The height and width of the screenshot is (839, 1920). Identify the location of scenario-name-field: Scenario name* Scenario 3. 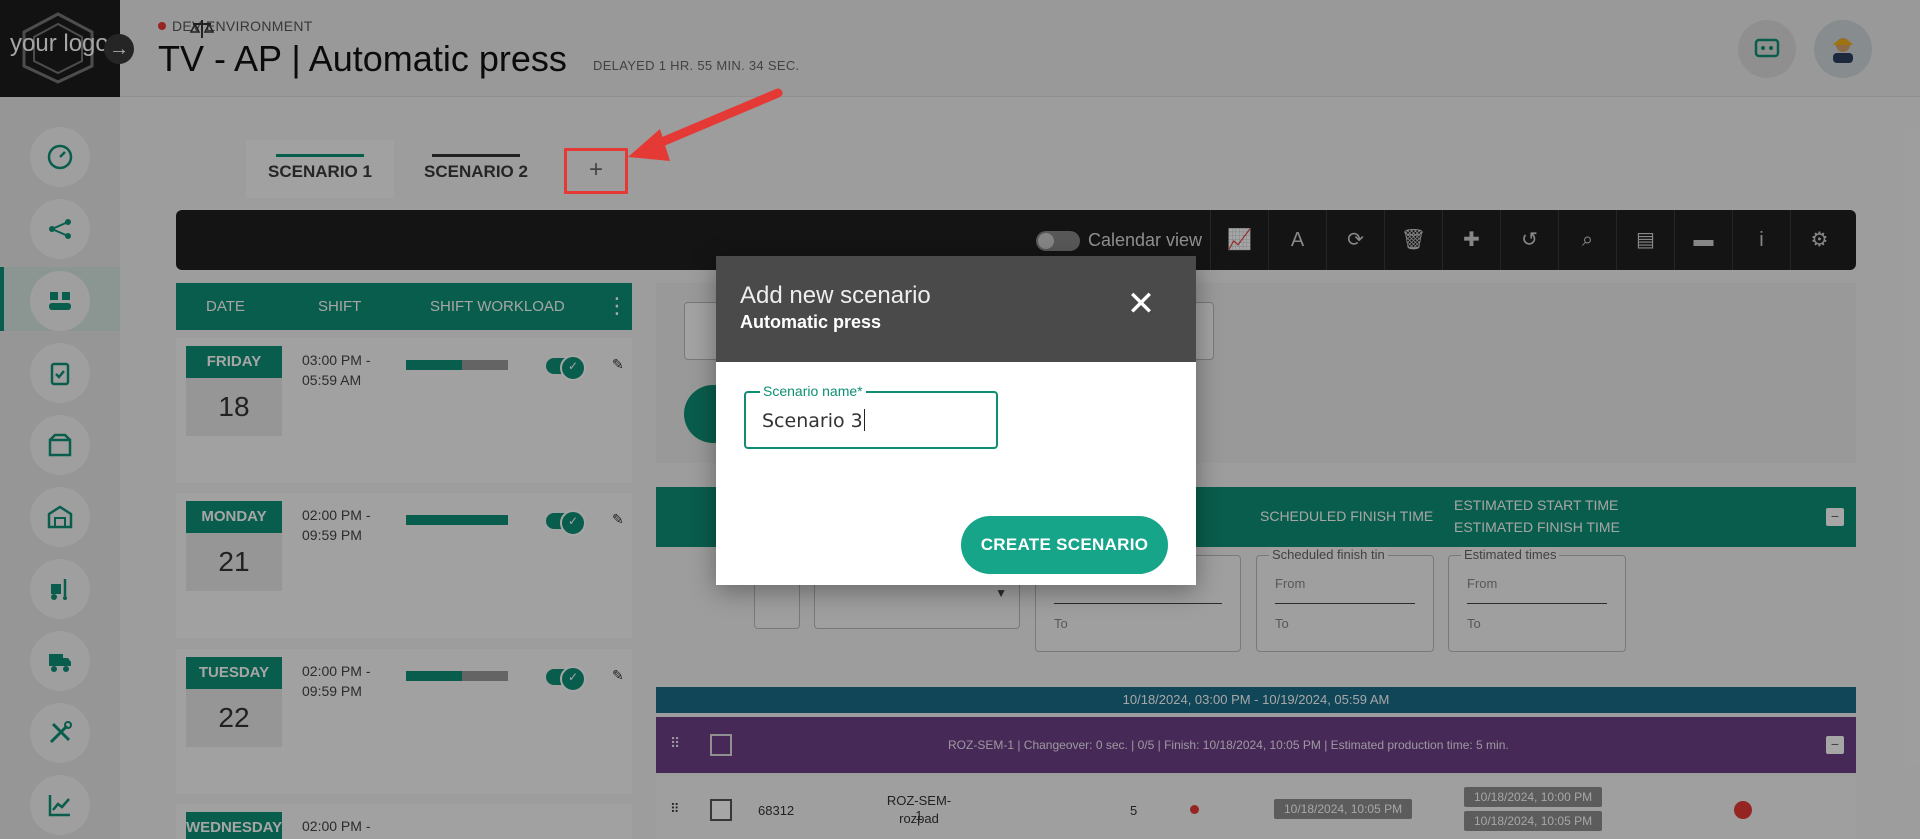
(871, 416).